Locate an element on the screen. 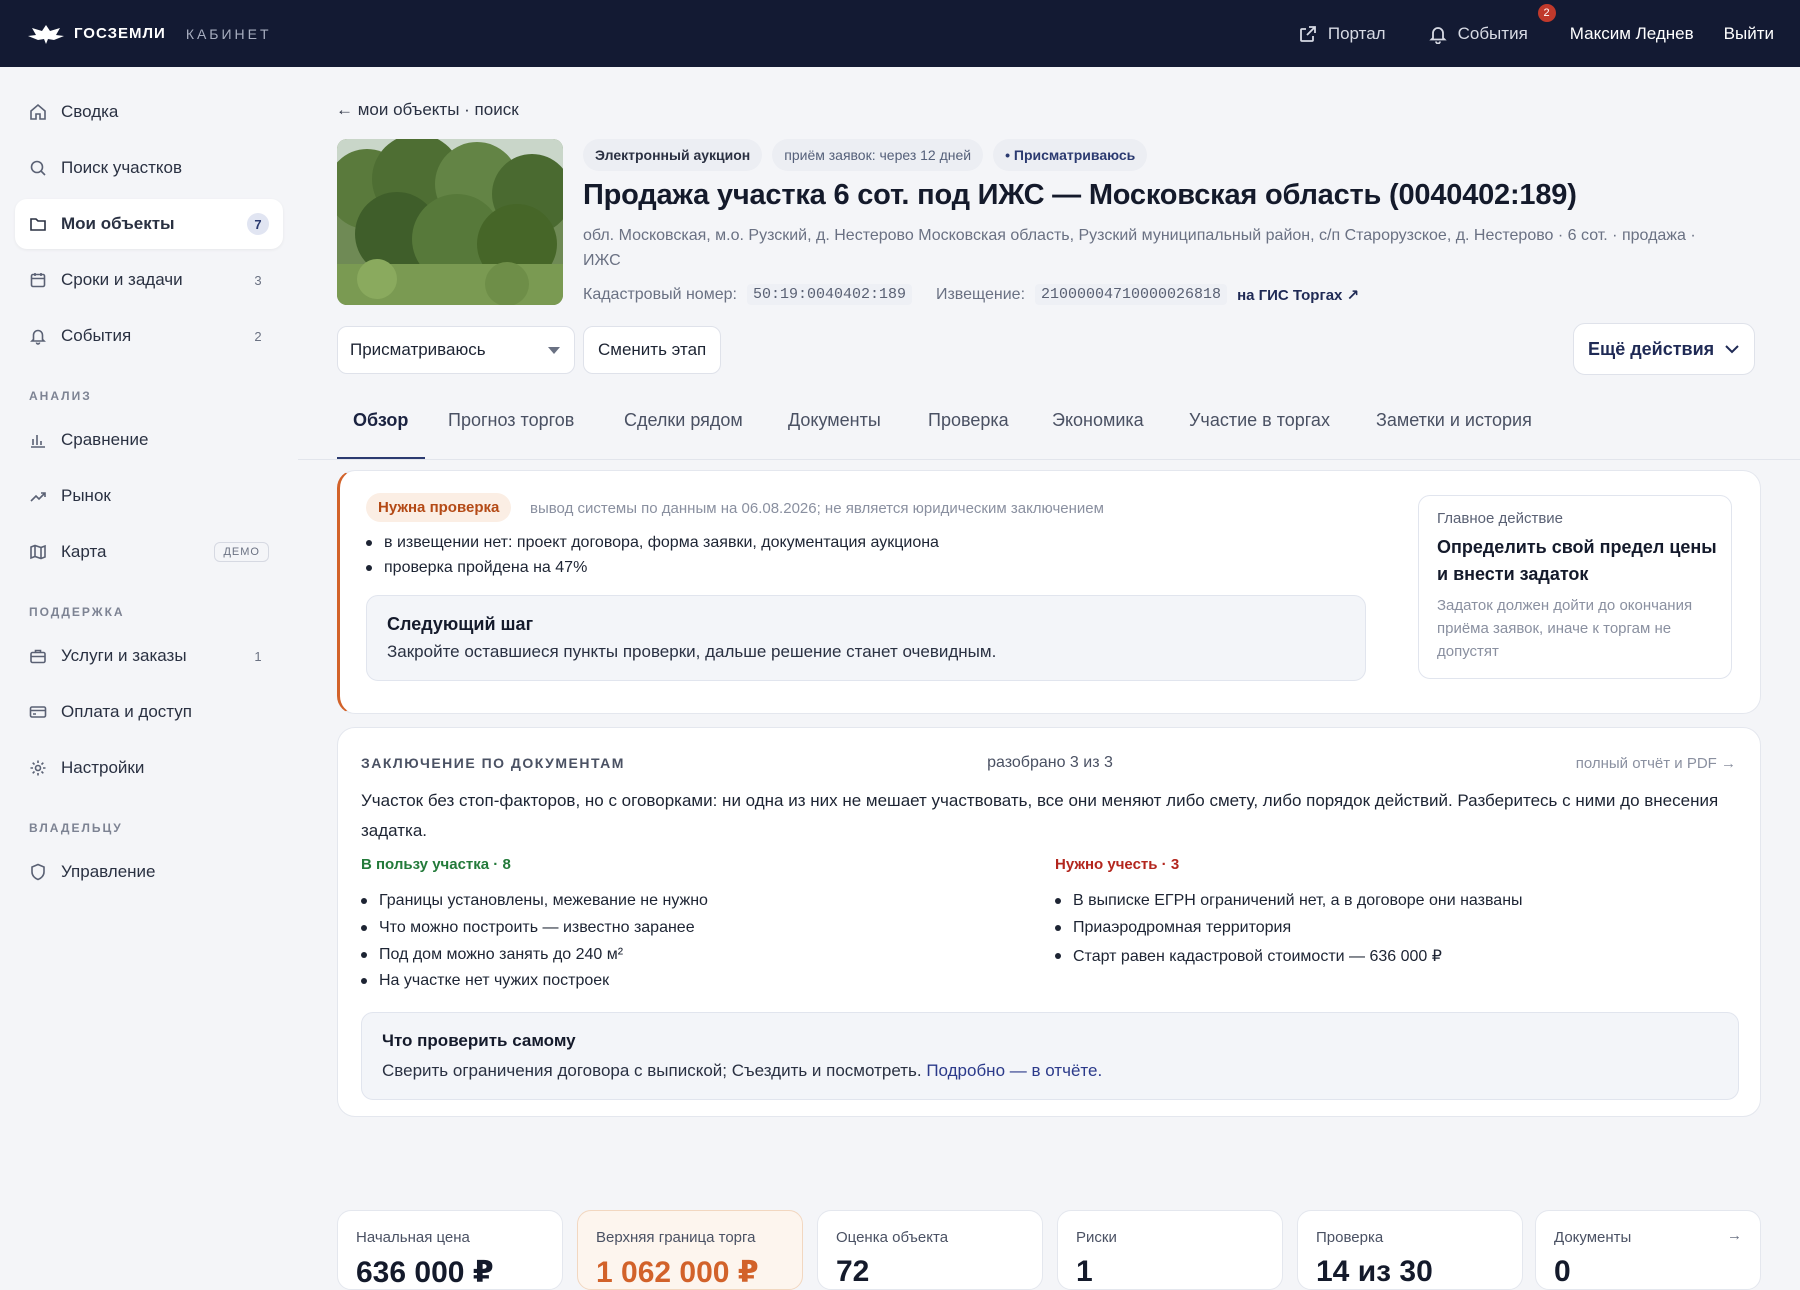  sidebar-item-compare: Сравнение is located at coordinates (149, 440).